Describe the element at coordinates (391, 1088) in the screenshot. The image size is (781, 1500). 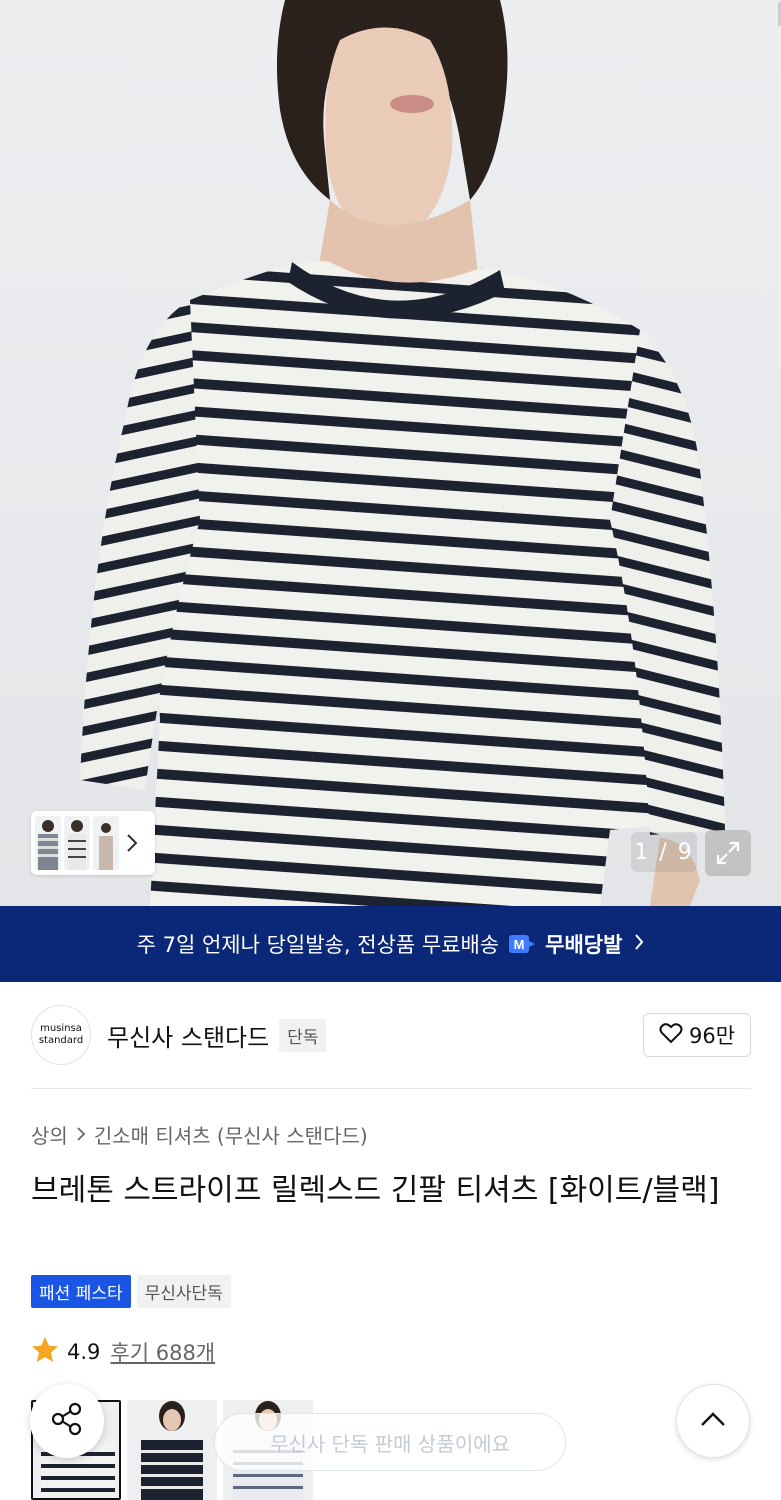
I see `divider` at that location.